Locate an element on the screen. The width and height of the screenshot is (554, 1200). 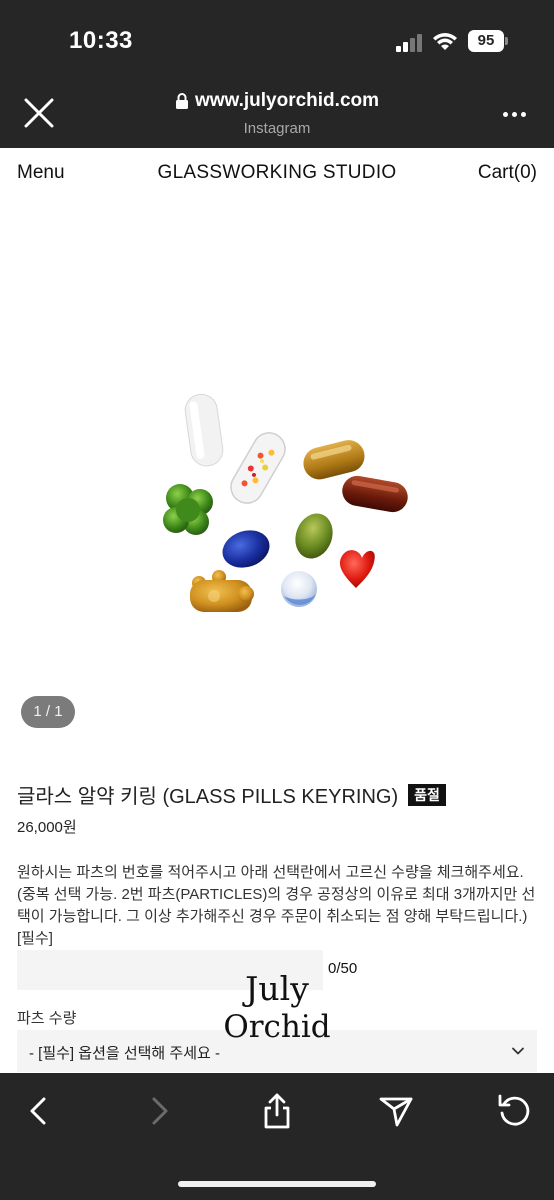
battery-cap is located at coordinates (506, 41).